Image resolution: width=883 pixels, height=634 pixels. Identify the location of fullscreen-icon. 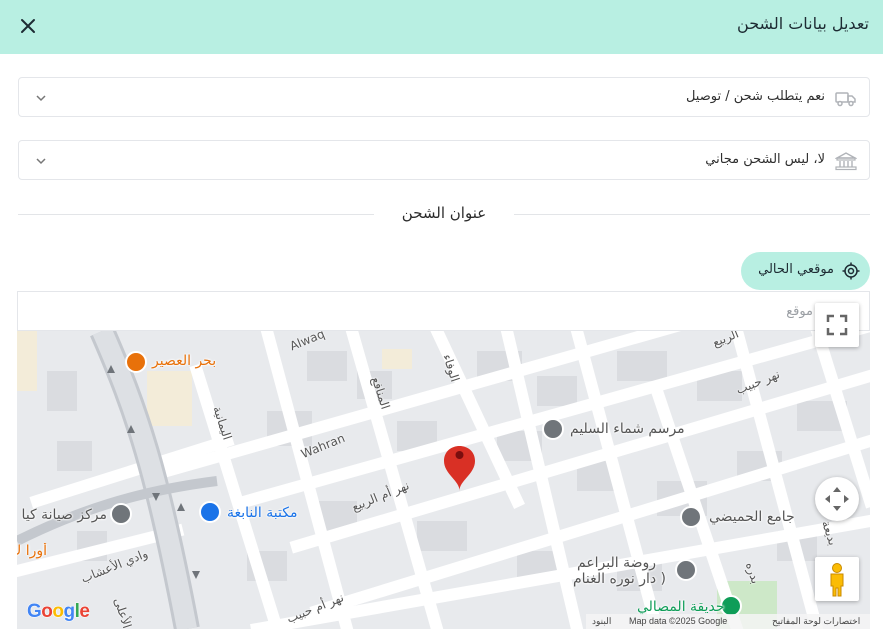
(837, 325).